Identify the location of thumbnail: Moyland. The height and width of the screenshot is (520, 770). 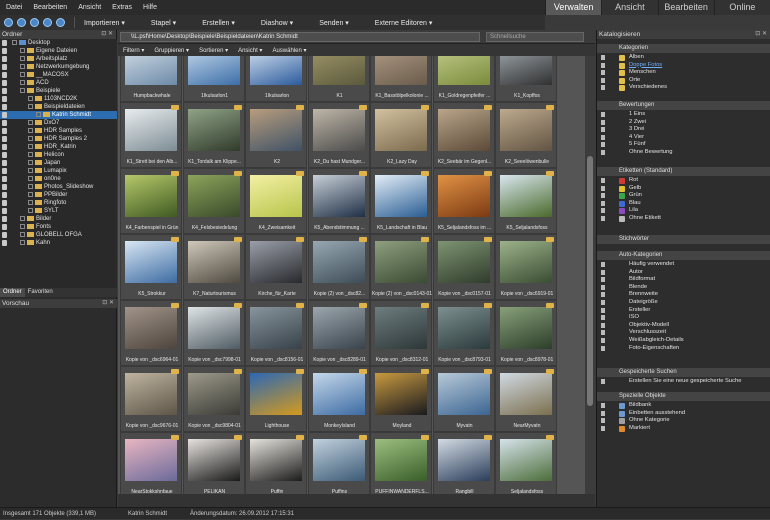
(401, 399).